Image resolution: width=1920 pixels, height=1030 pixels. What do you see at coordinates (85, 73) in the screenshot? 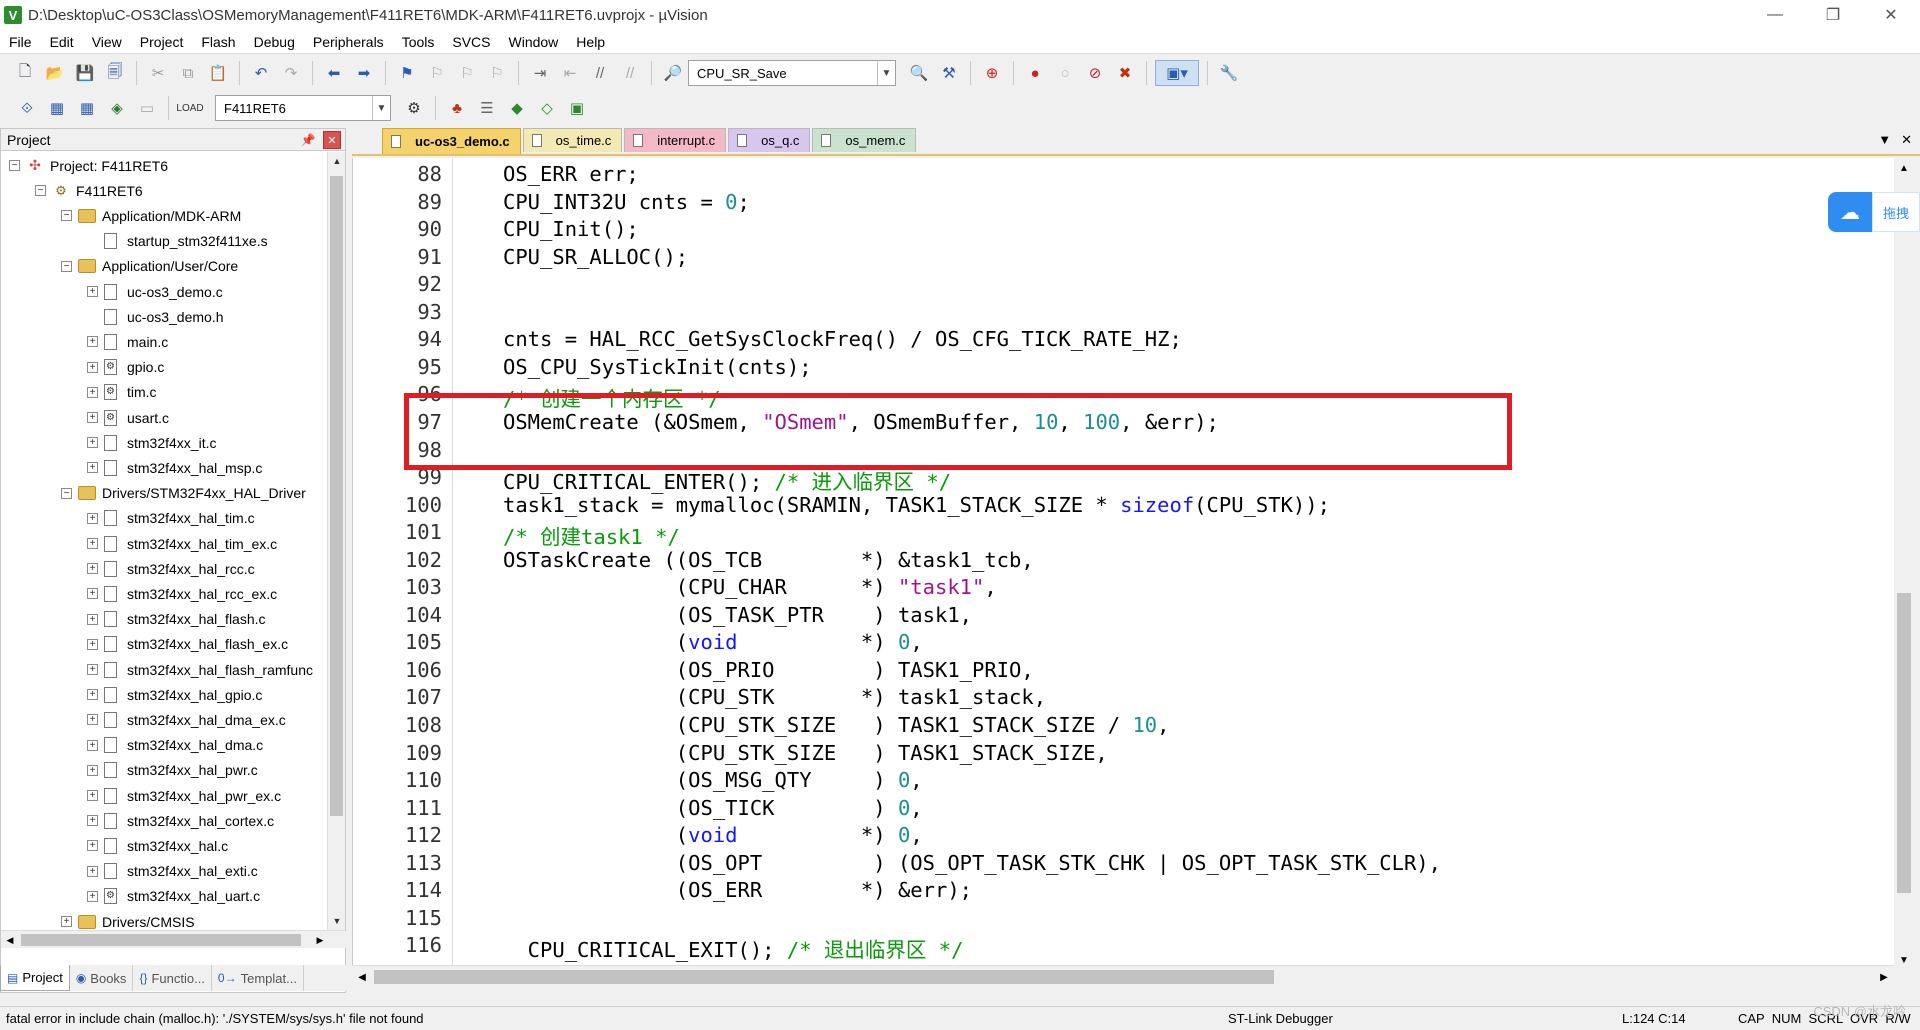
I see `save-icon: 💾` at bounding box center [85, 73].